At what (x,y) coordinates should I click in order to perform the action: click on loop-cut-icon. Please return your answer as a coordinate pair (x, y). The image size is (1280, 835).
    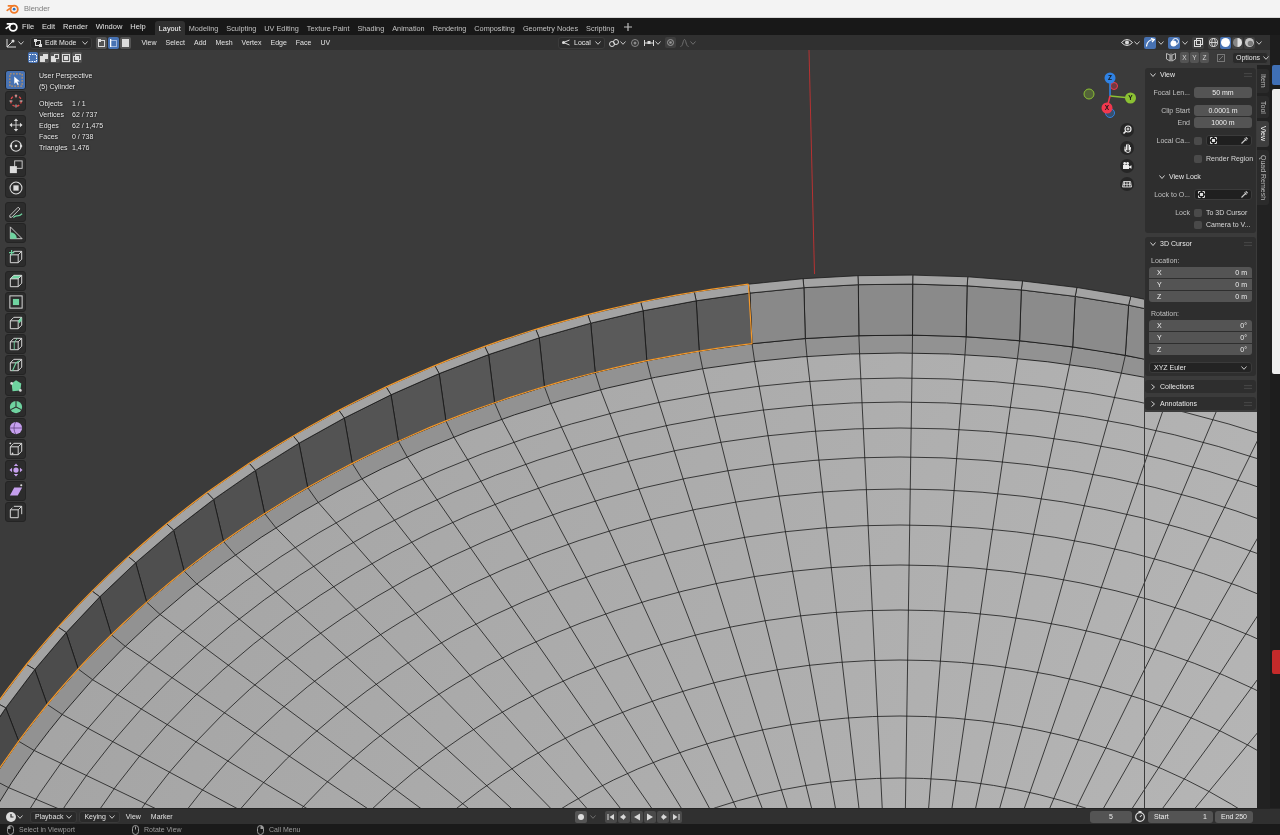
    Looking at the image, I should click on (15, 344).